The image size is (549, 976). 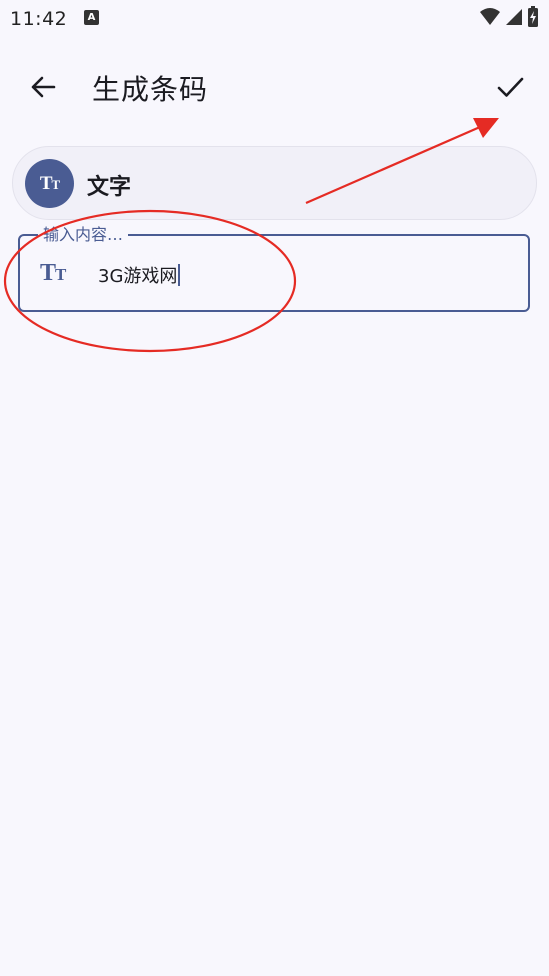 I want to click on type-label: 文字, so click(x=109, y=187).